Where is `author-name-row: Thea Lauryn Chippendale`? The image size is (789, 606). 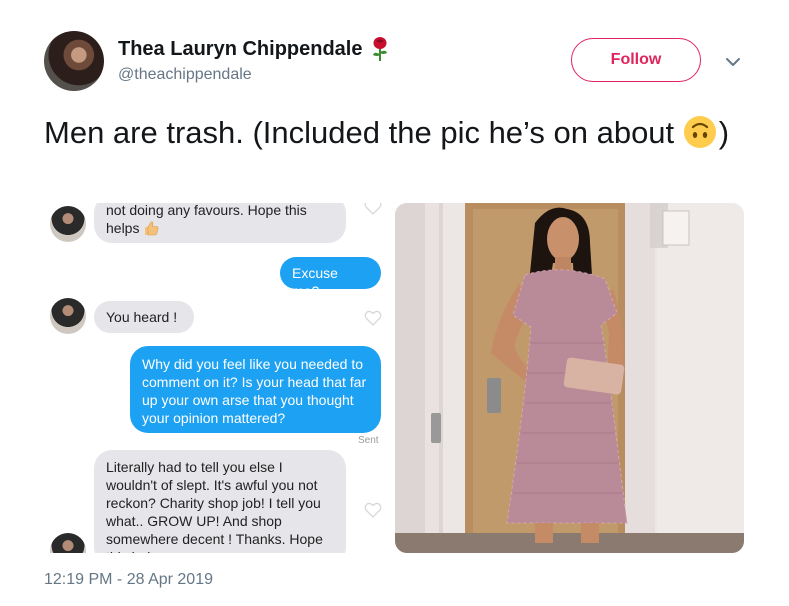 author-name-row: Thea Lauryn Chippendale is located at coordinates (254, 49).